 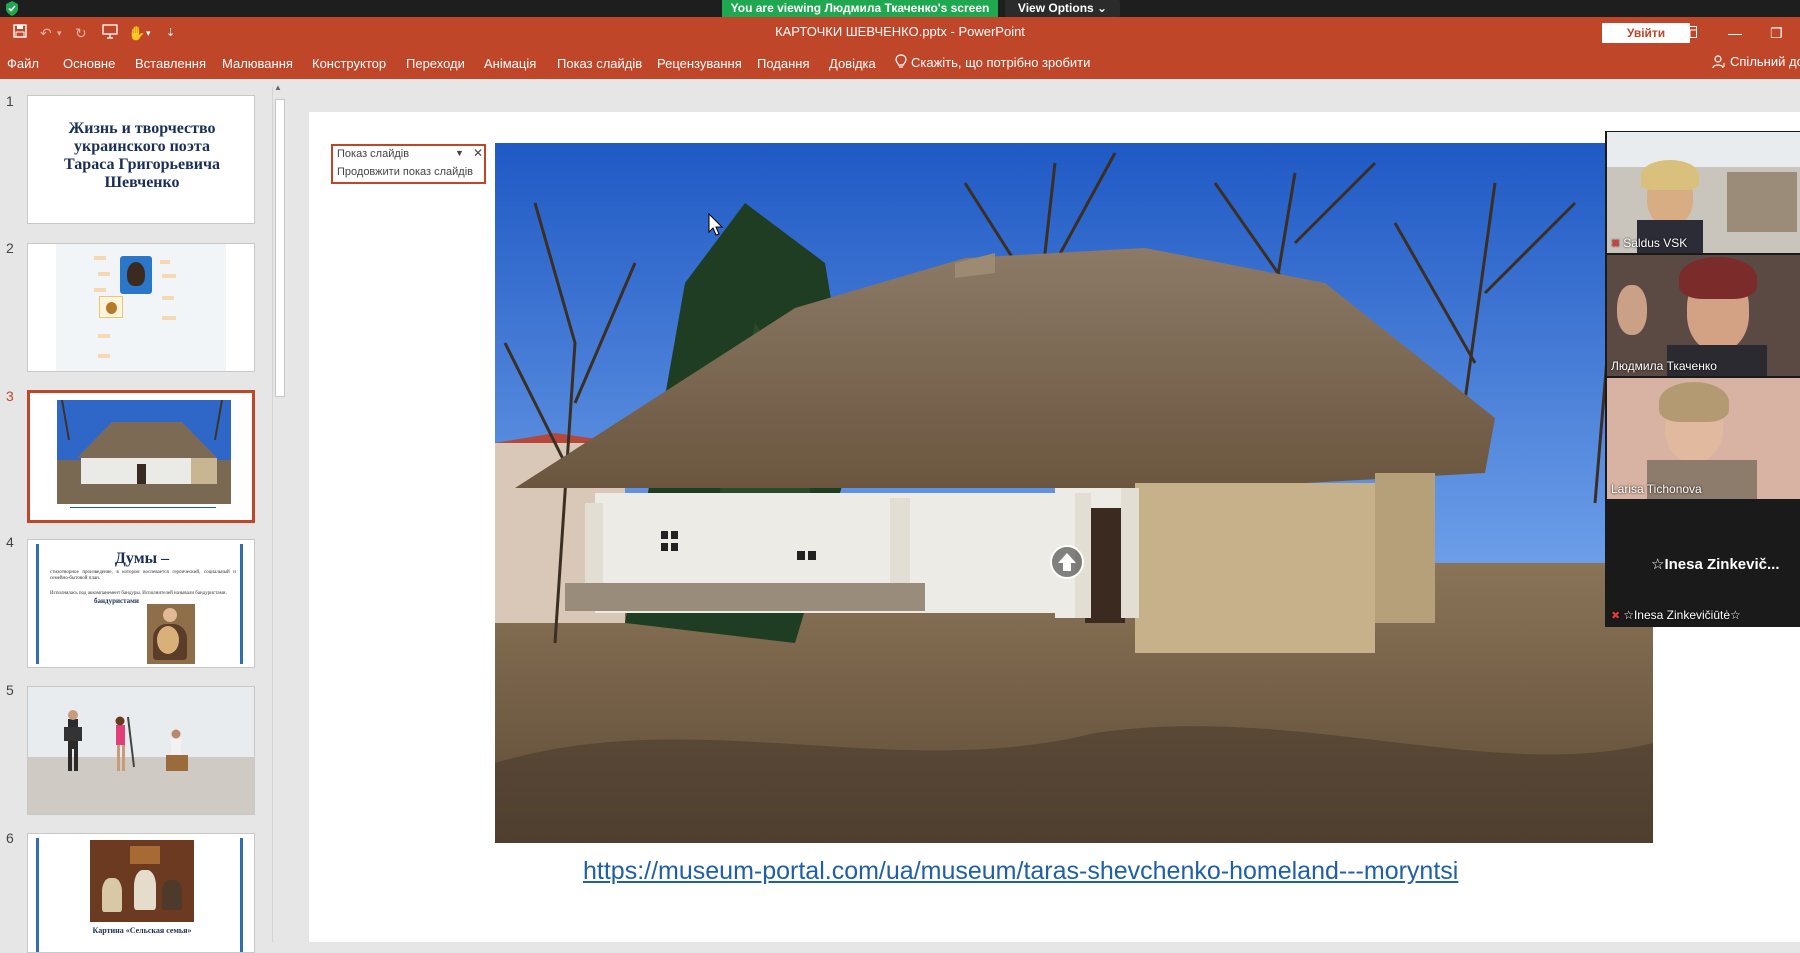 What do you see at coordinates (1703, 315) in the screenshot?
I see `participant-tile: Людмила Ткаченко` at bounding box center [1703, 315].